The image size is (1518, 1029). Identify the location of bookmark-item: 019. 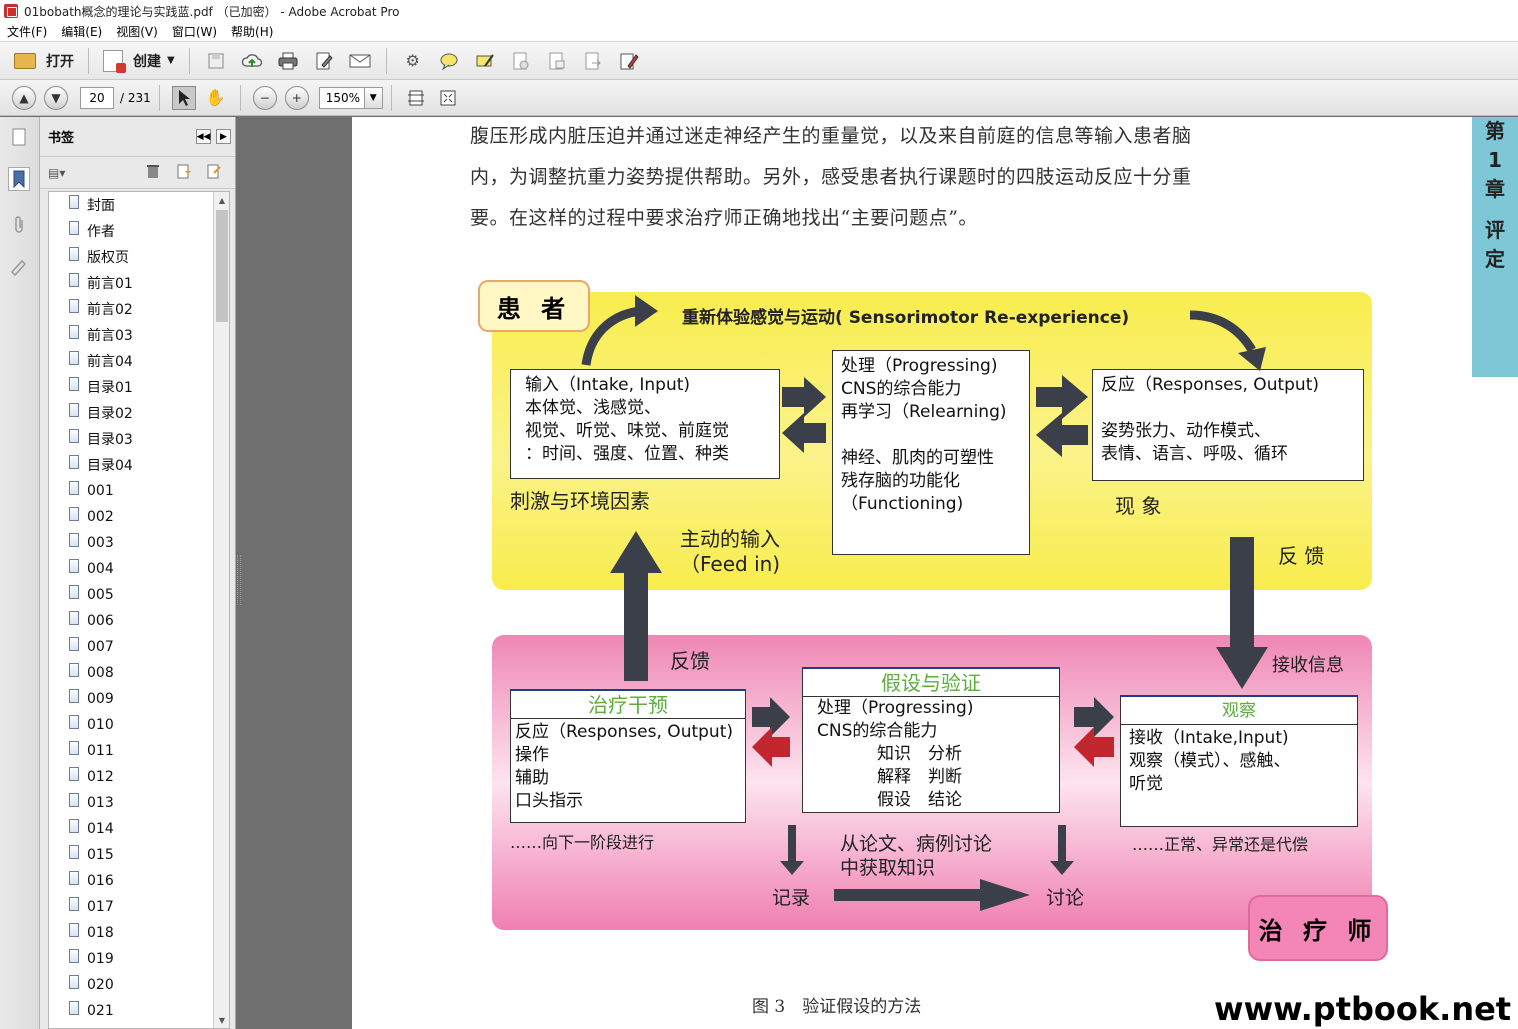
(139, 959).